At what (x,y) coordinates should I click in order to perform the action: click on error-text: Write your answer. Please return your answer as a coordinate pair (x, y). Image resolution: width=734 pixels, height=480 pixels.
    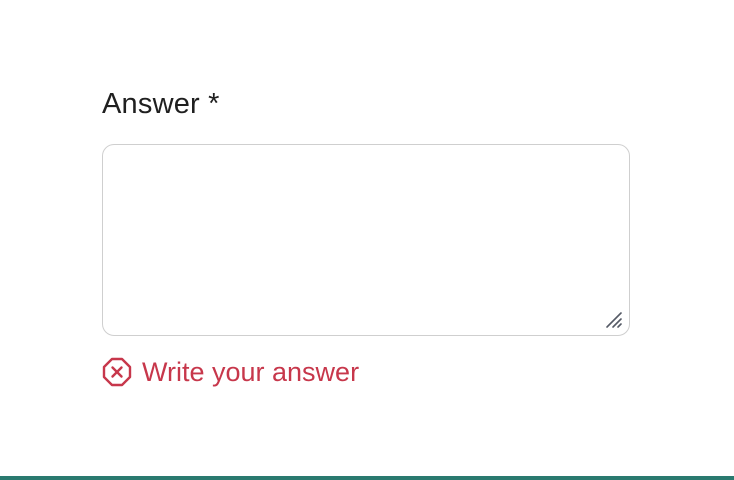
    Looking at the image, I should click on (251, 372).